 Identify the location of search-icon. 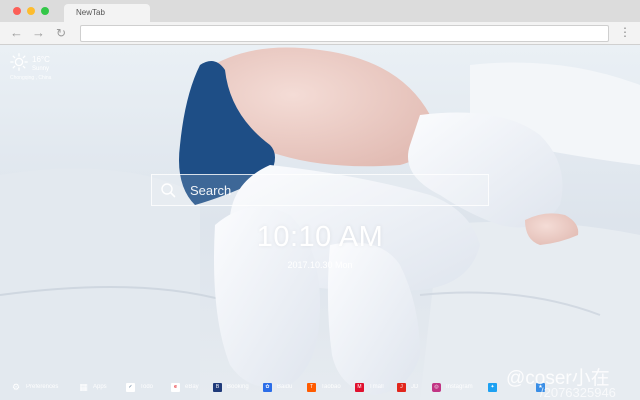
(168, 190).